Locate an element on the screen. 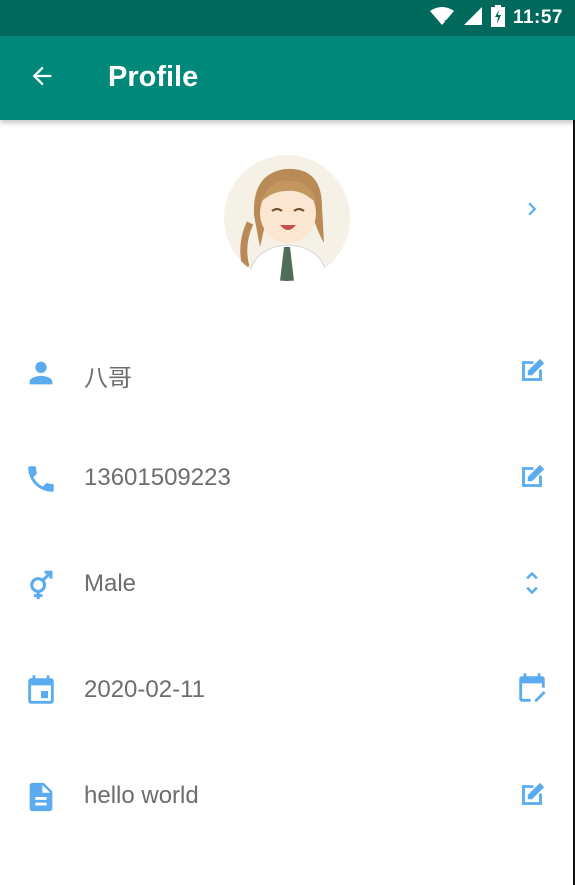 Image resolution: width=575 pixels, height=885 pixels. edit-phone-button is located at coordinates (532, 479).